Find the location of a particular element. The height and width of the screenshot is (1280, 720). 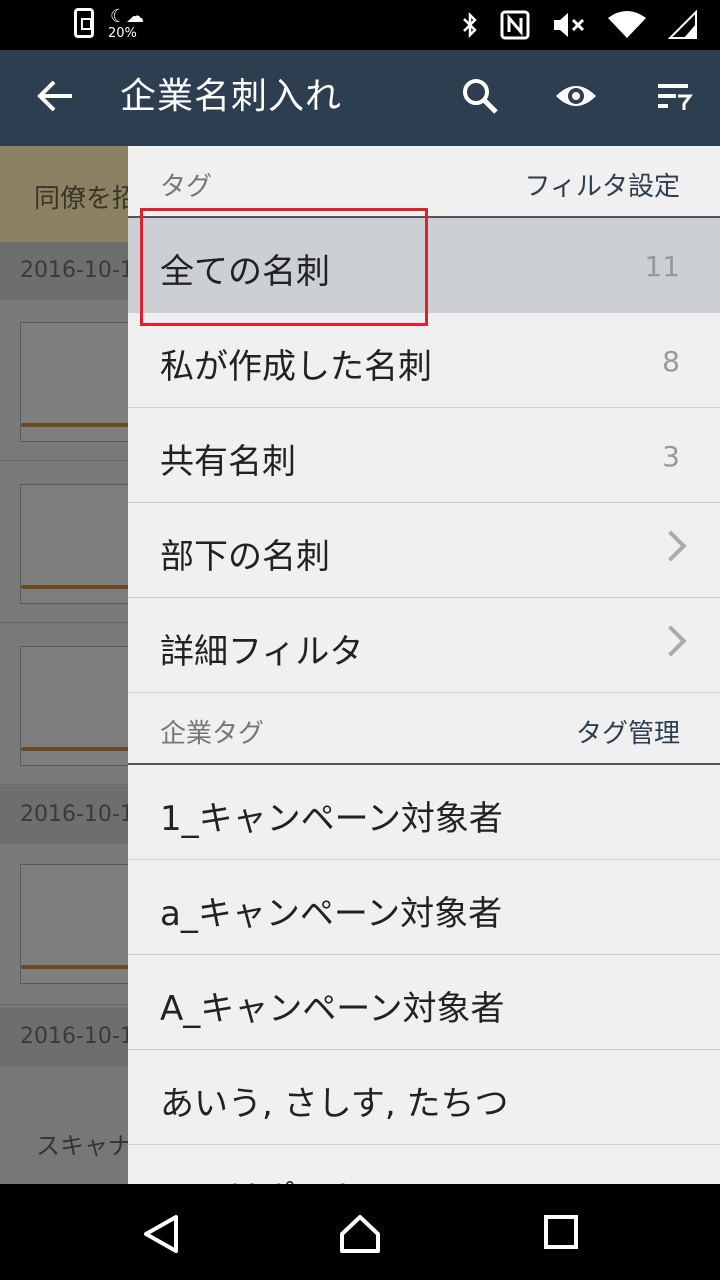

status-left: ☾☁ 20% is located at coordinates (111, 26).